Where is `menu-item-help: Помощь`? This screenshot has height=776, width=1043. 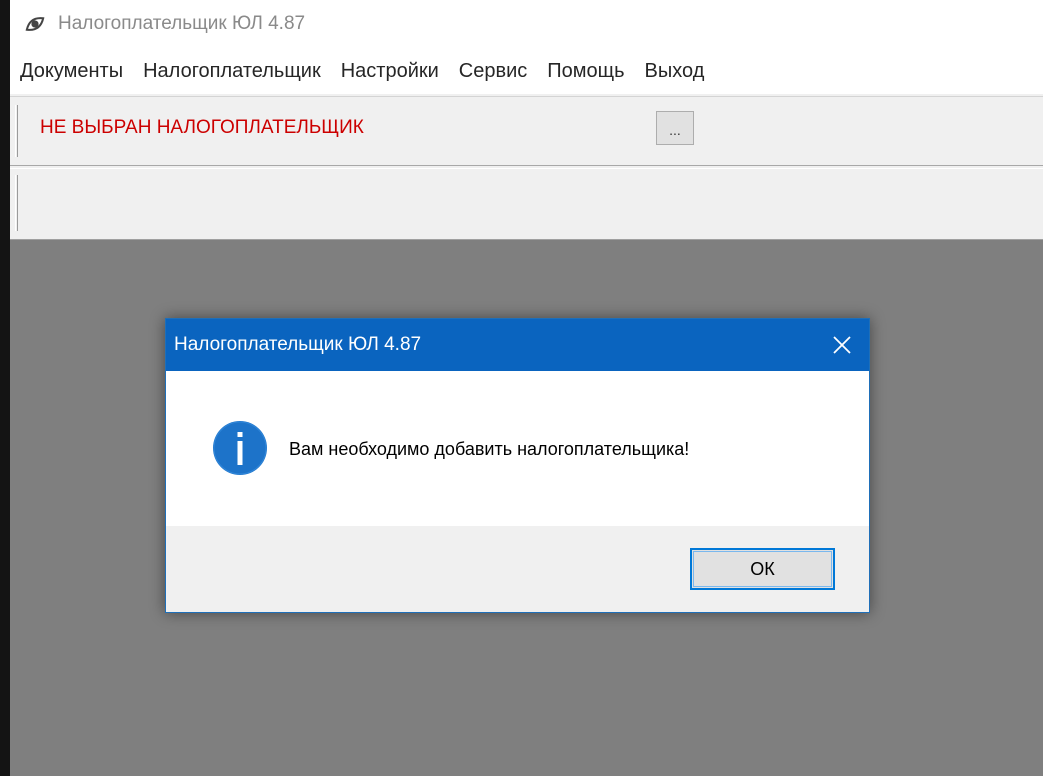 menu-item-help: Помощь is located at coordinates (585, 71).